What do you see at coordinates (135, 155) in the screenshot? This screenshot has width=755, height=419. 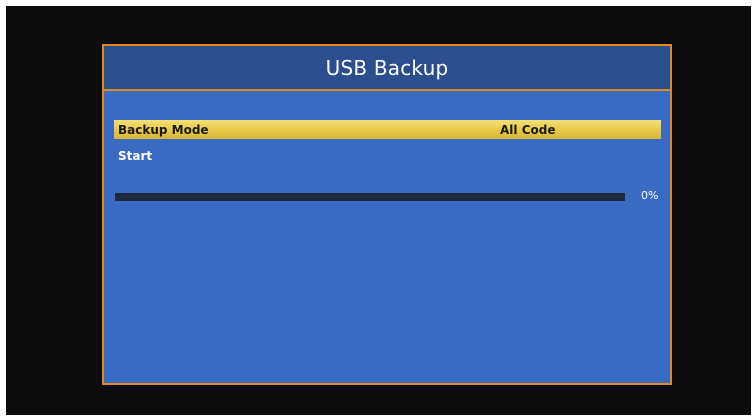 I see `start-label: Start` at bounding box center [135, 155].